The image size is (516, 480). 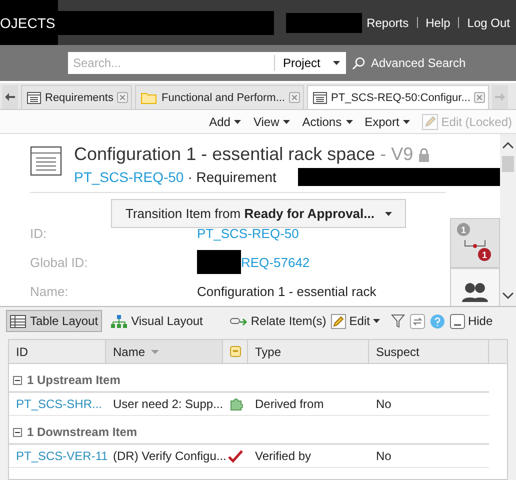 I want to click on field-label: Name:, so click(x=50, y=291).